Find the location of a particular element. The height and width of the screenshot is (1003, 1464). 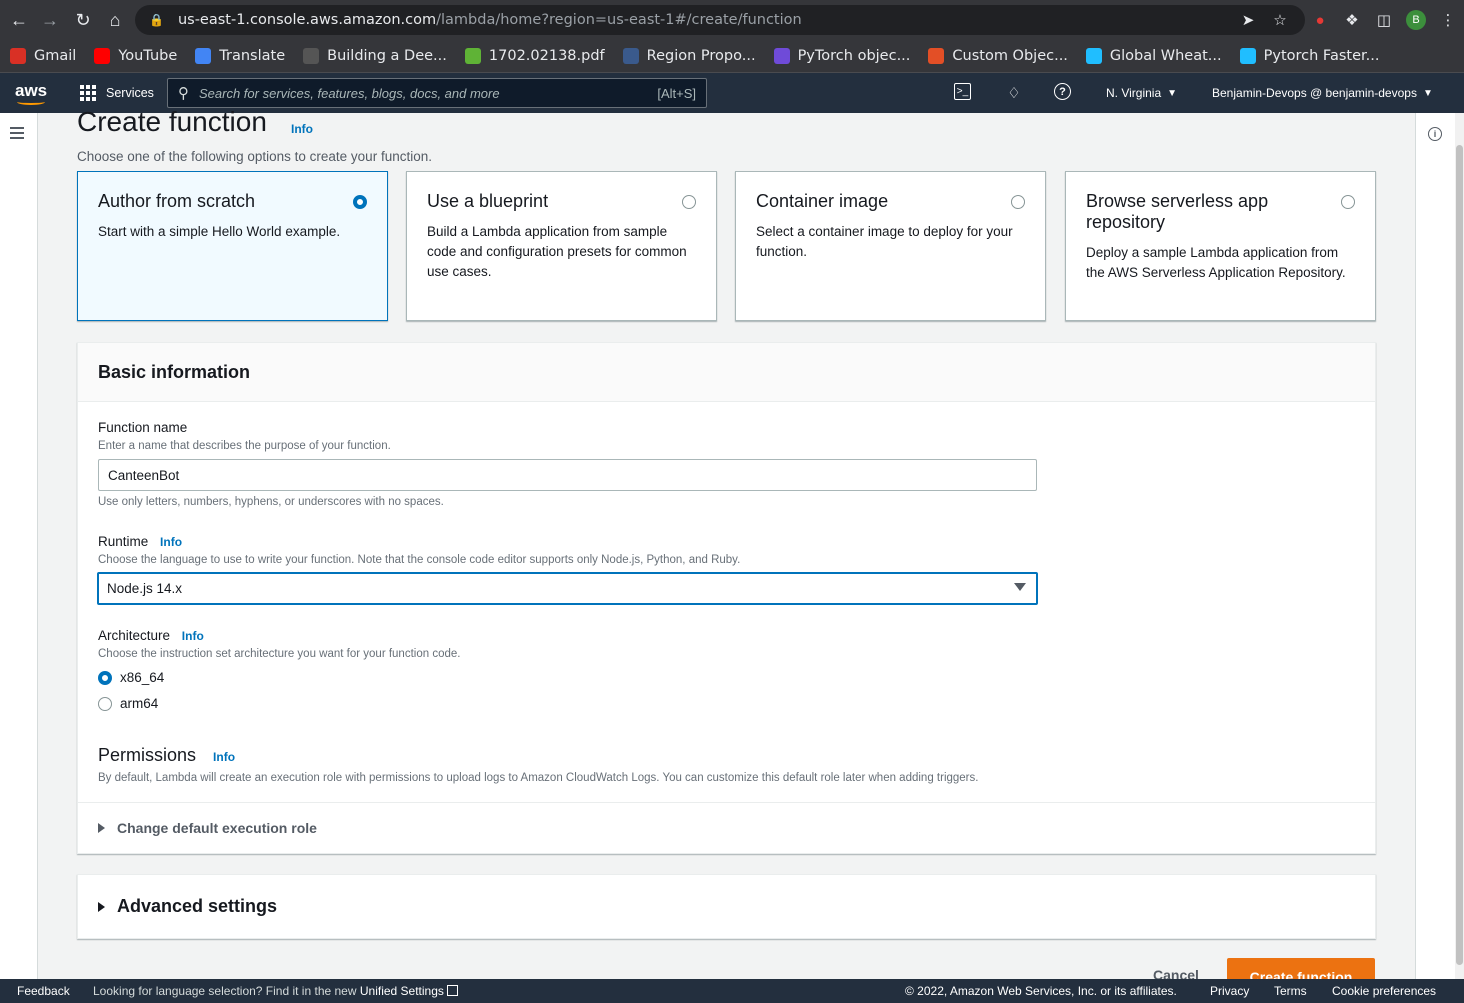

bookmark-label: Translate is located at coordinates (252, 56).